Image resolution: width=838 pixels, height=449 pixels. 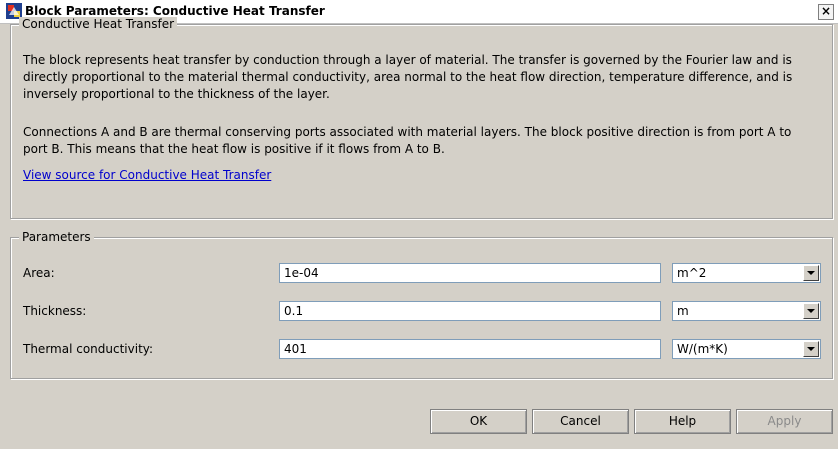 I want to click on area-input, so click(x=470, y=273).